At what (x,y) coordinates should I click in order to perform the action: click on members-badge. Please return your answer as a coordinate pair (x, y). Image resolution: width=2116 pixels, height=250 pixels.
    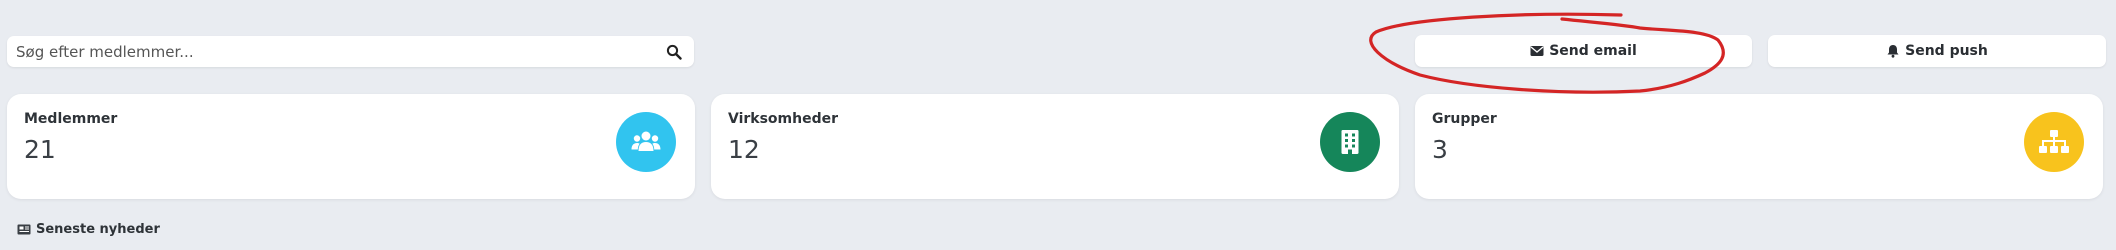
    Looking at the image, I should click on (646, 142).